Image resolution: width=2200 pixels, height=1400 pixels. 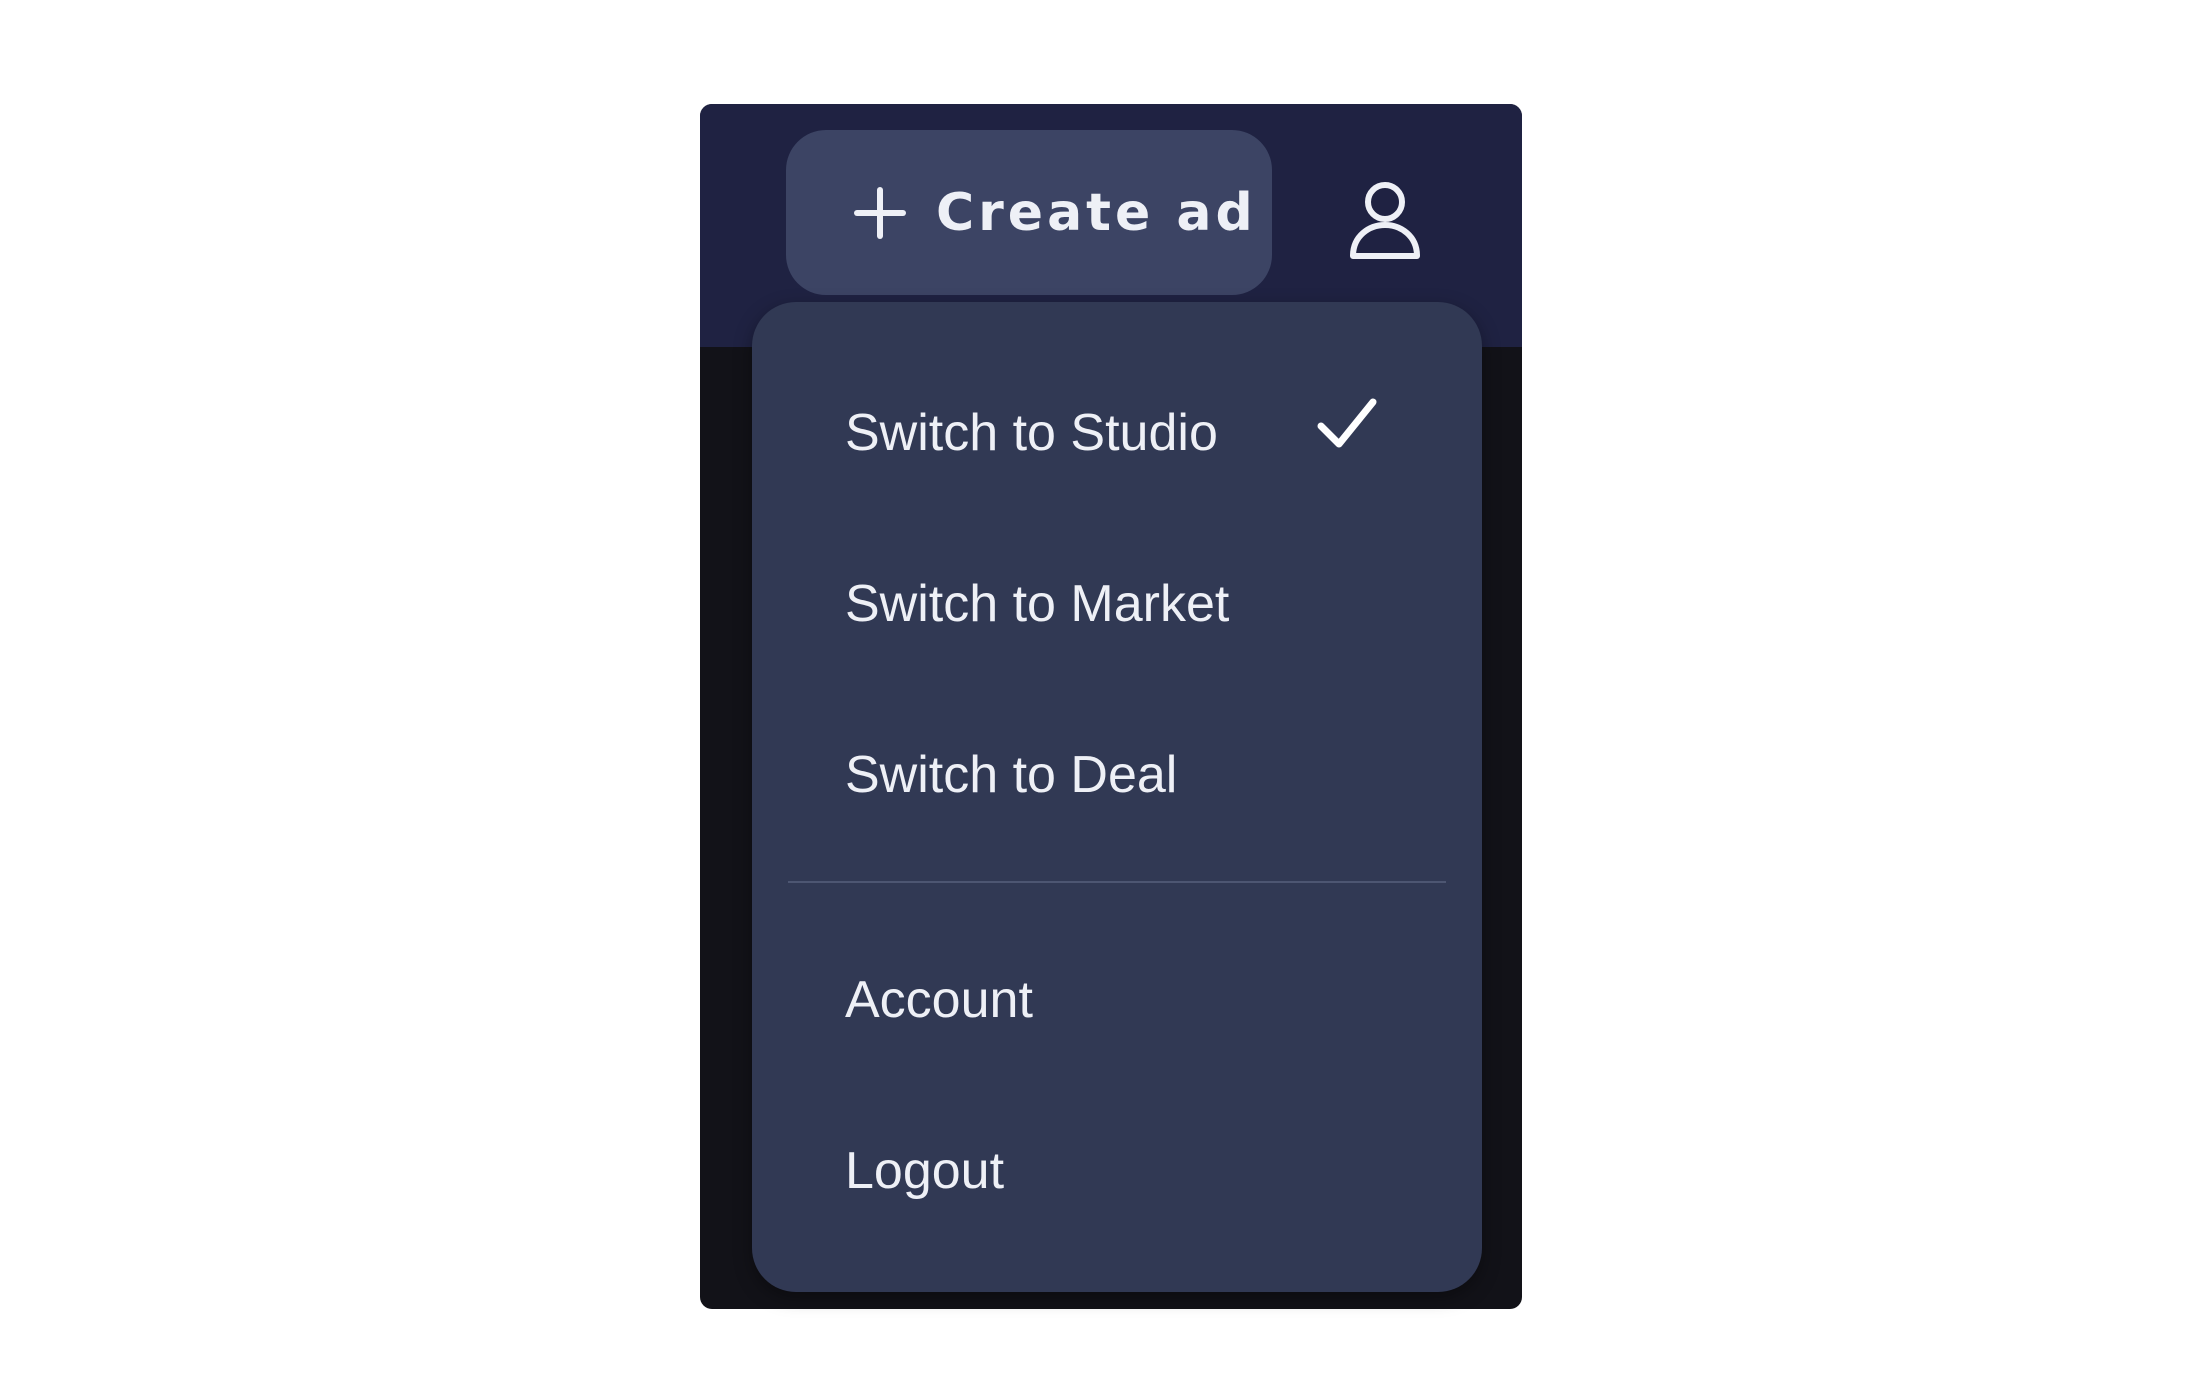 I want to click on create-ad-button: Create ad, so click(x=1029, y=212).